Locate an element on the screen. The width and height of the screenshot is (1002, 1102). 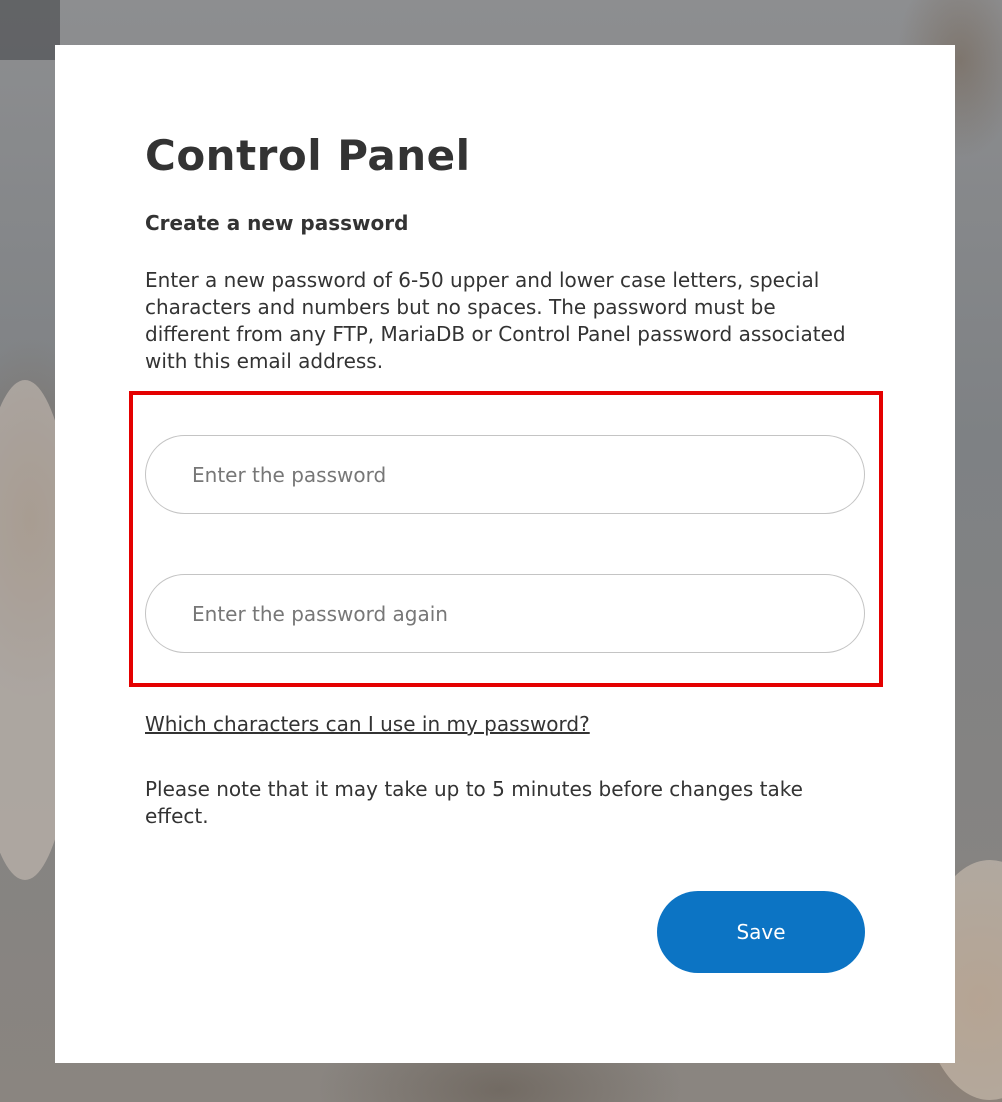
password-input is located at coordinates (505, 474).